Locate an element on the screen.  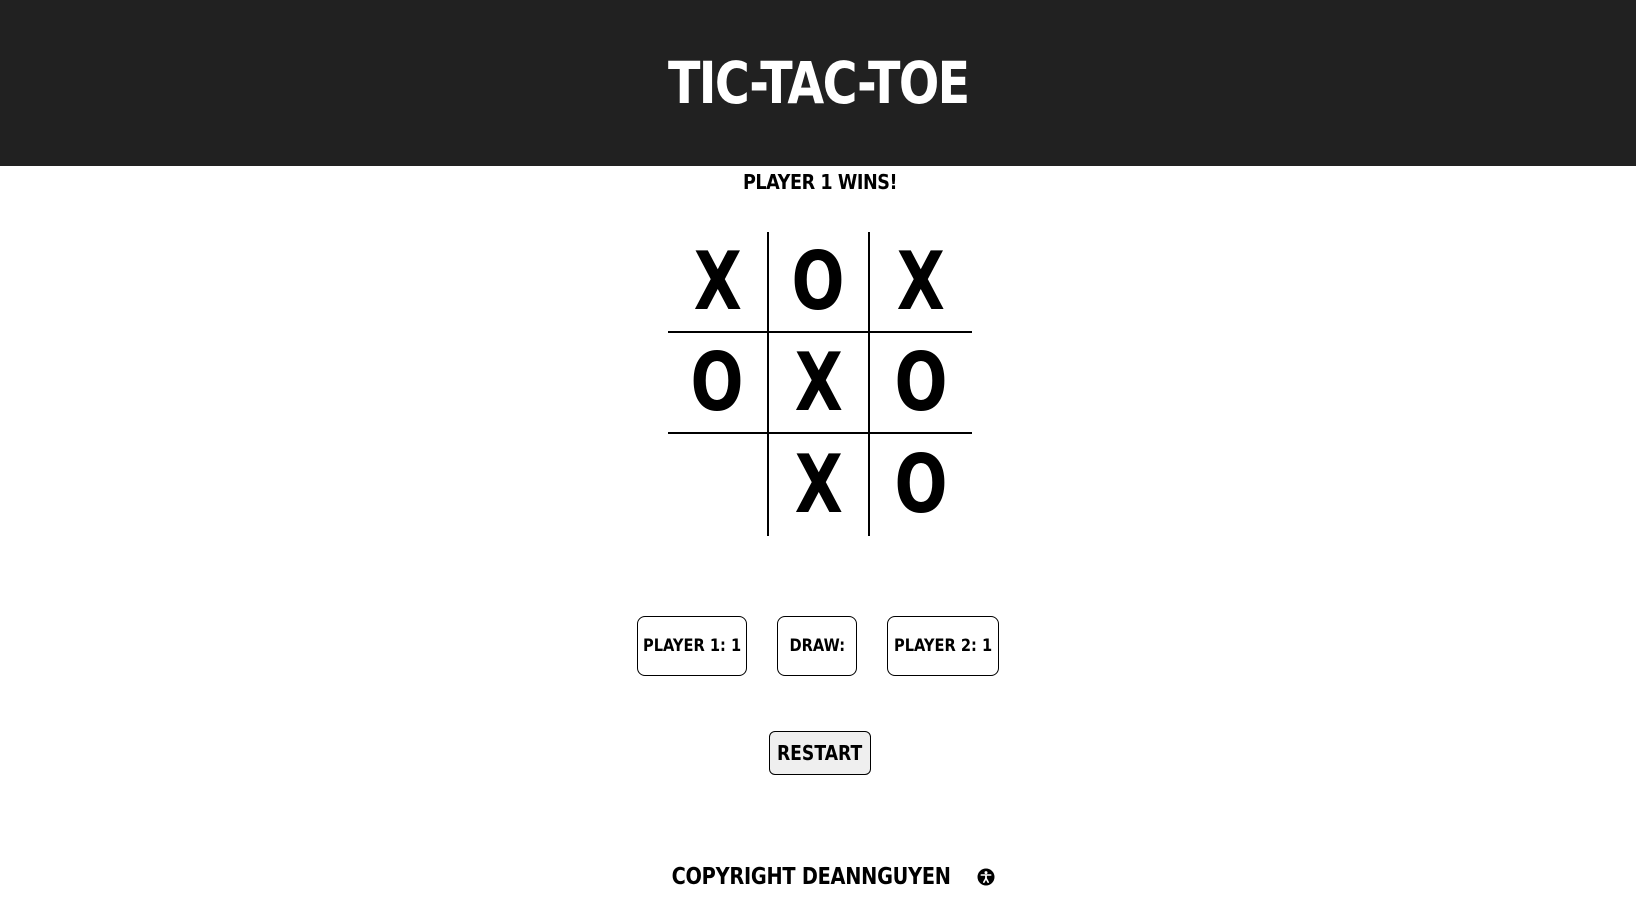
board-cell-1: O is located at coordinates (819, 282).